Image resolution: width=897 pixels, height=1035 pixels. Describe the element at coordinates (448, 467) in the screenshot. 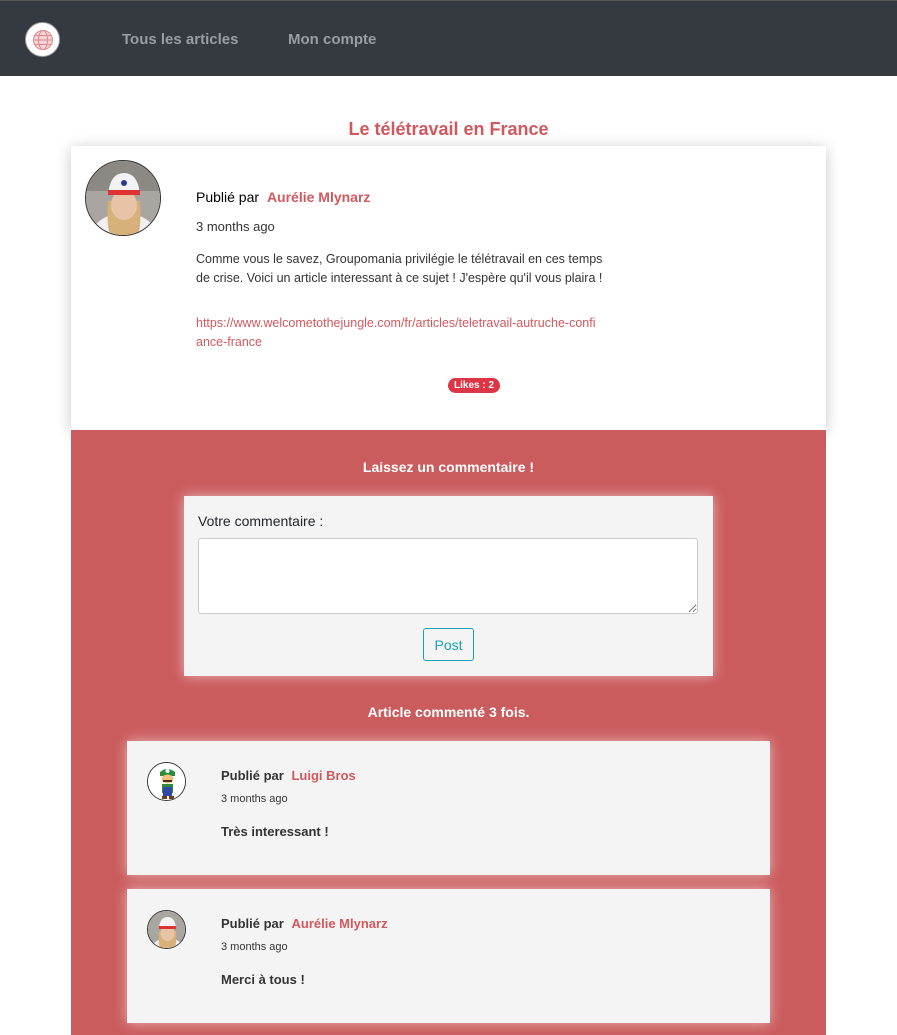

I see `comment-form-title: Laissez un commentaire !` at that location.